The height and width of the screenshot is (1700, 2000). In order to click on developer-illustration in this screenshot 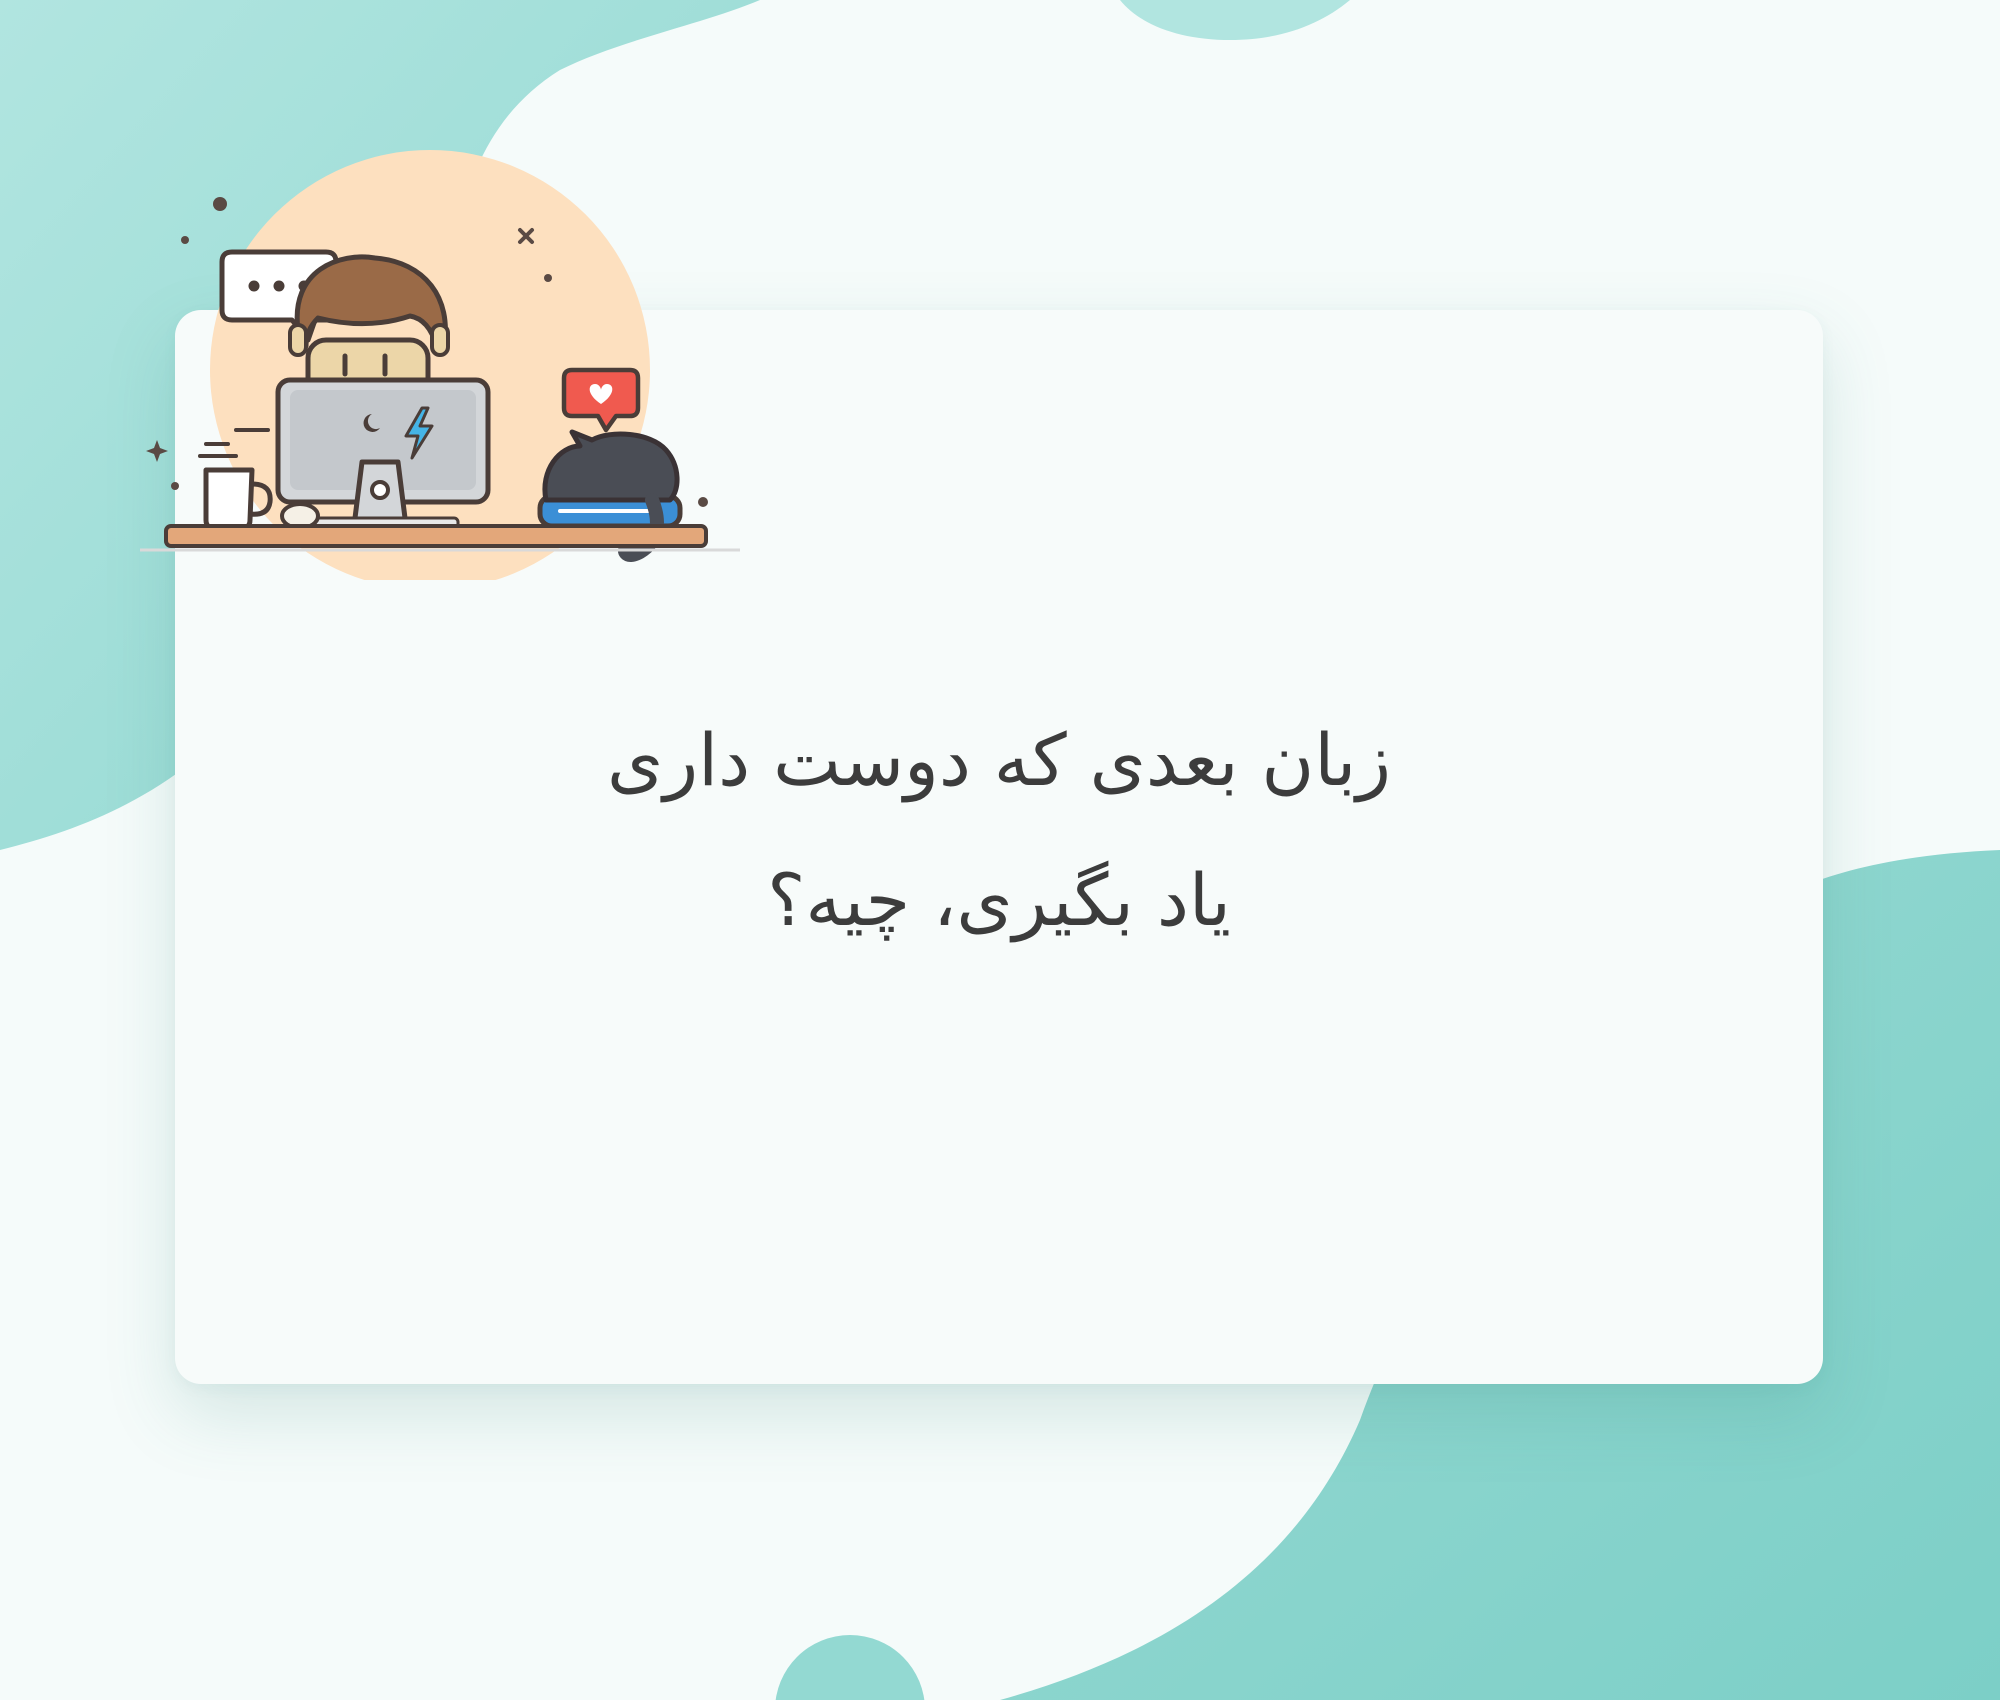, I will do `click(440, 365)`.